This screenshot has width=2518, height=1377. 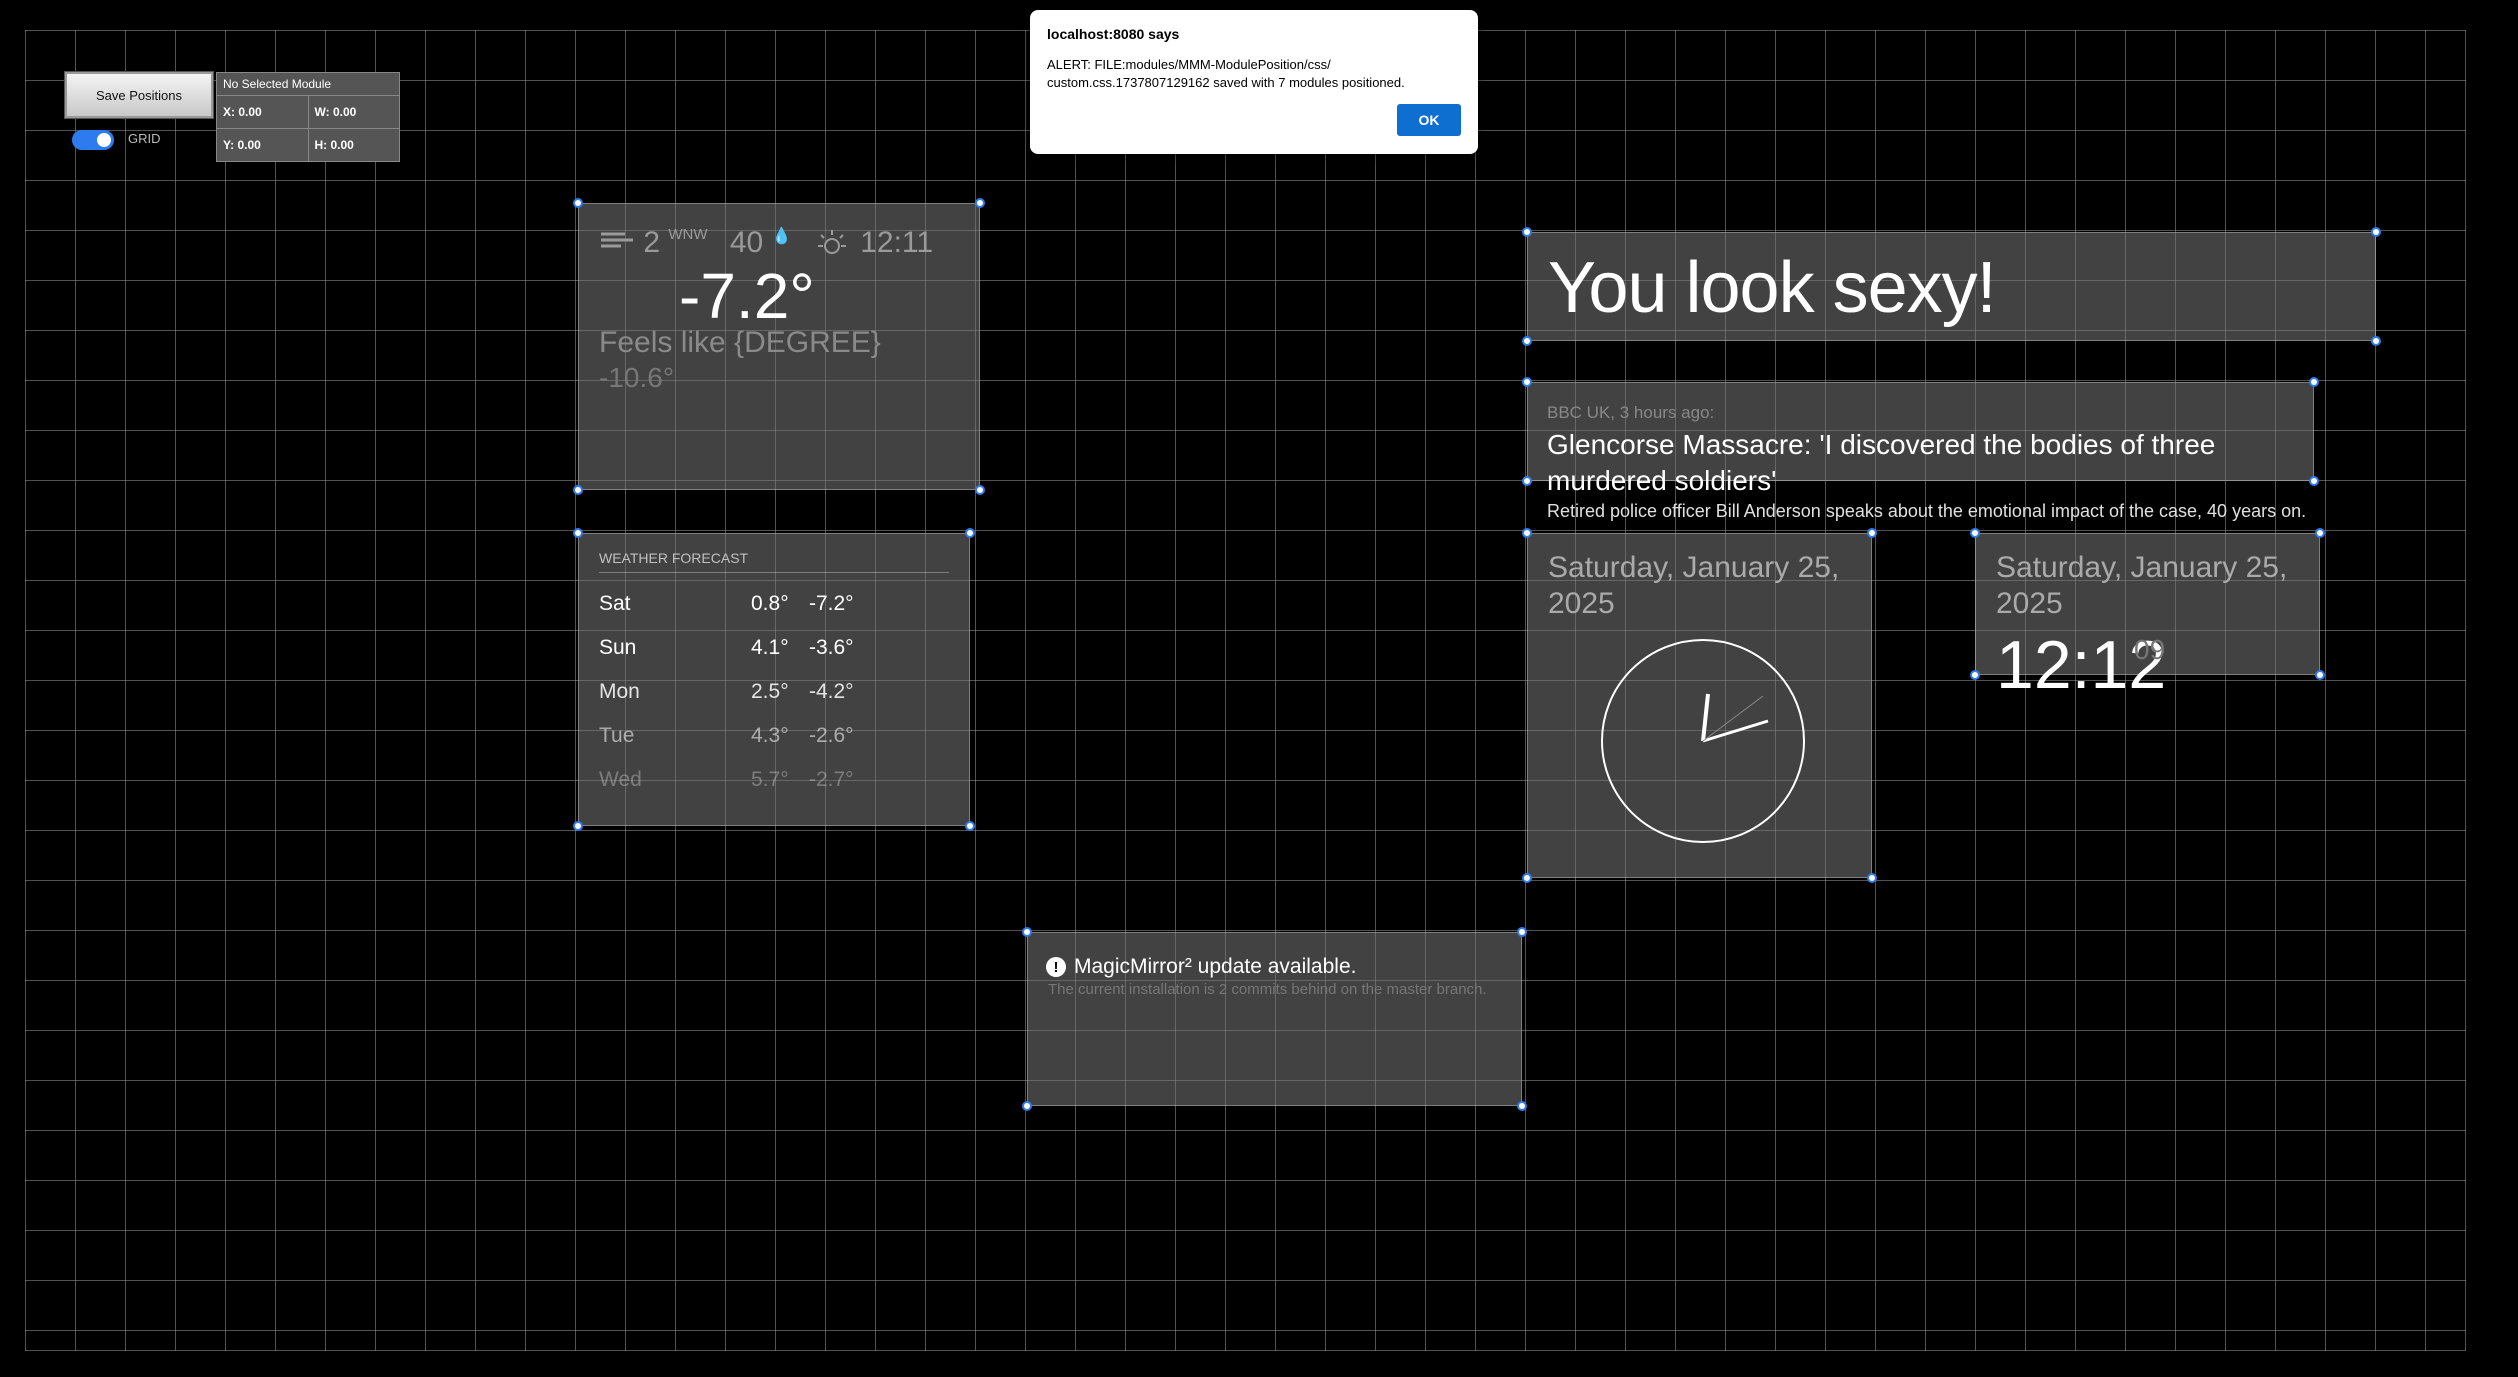 I want to click on y-value: Y: 0.00, so click(x=242, y=145).